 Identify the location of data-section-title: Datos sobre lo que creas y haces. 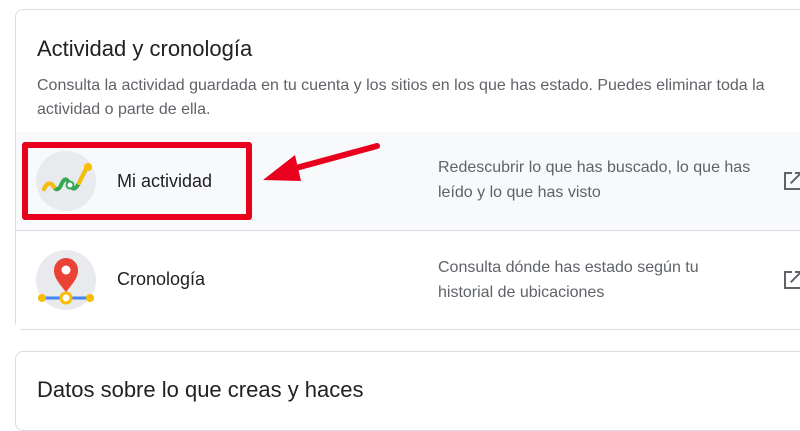
(200, 389).